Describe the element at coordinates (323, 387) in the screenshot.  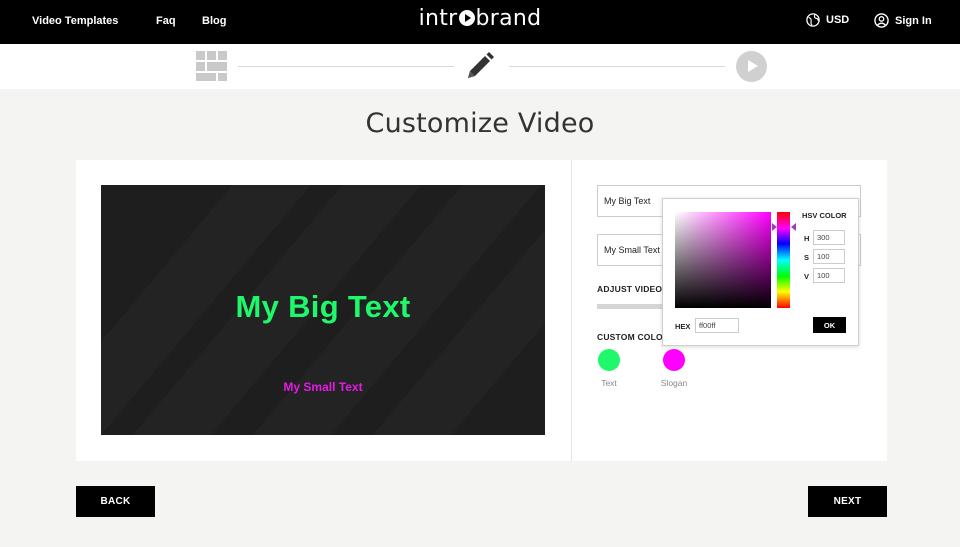
I see `preview-small-text: My Small Text` at that location.